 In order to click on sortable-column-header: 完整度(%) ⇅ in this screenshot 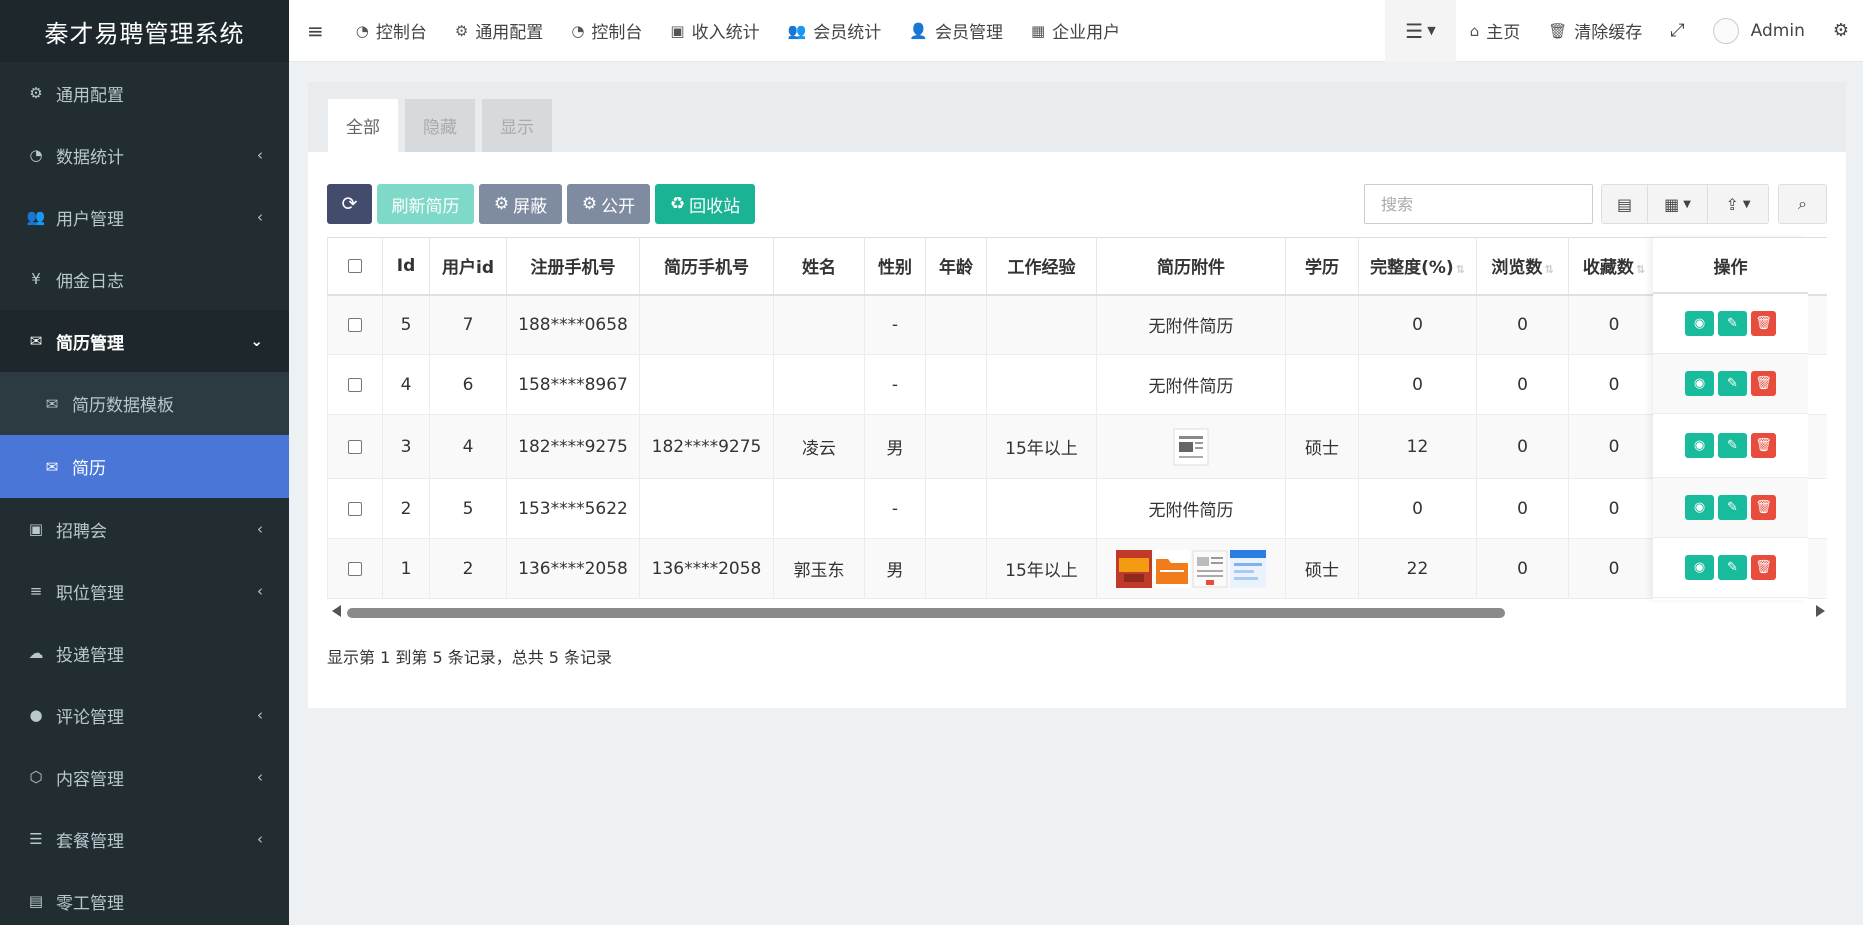, I will do `click(1417, 266)`.